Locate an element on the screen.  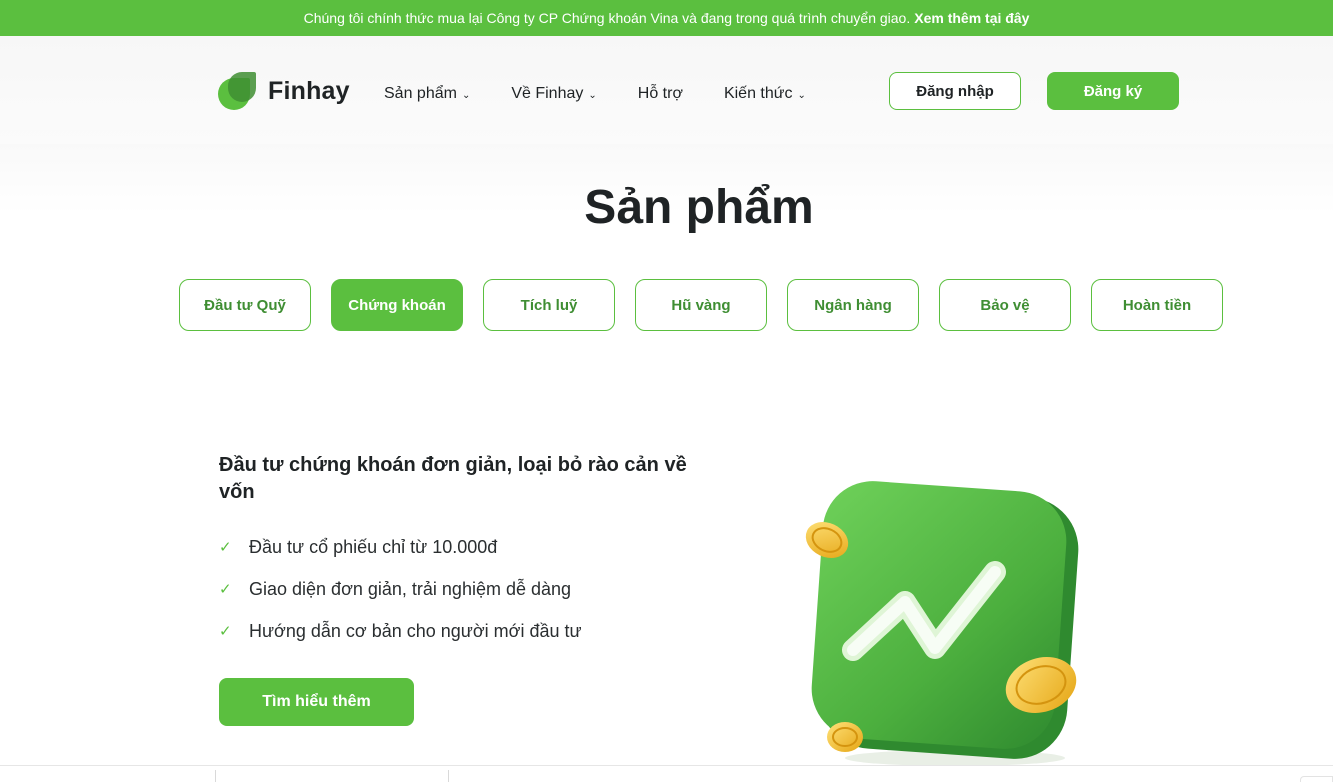
tab-tich-luy: Tích luỹ is located at coordinates (549, 305).